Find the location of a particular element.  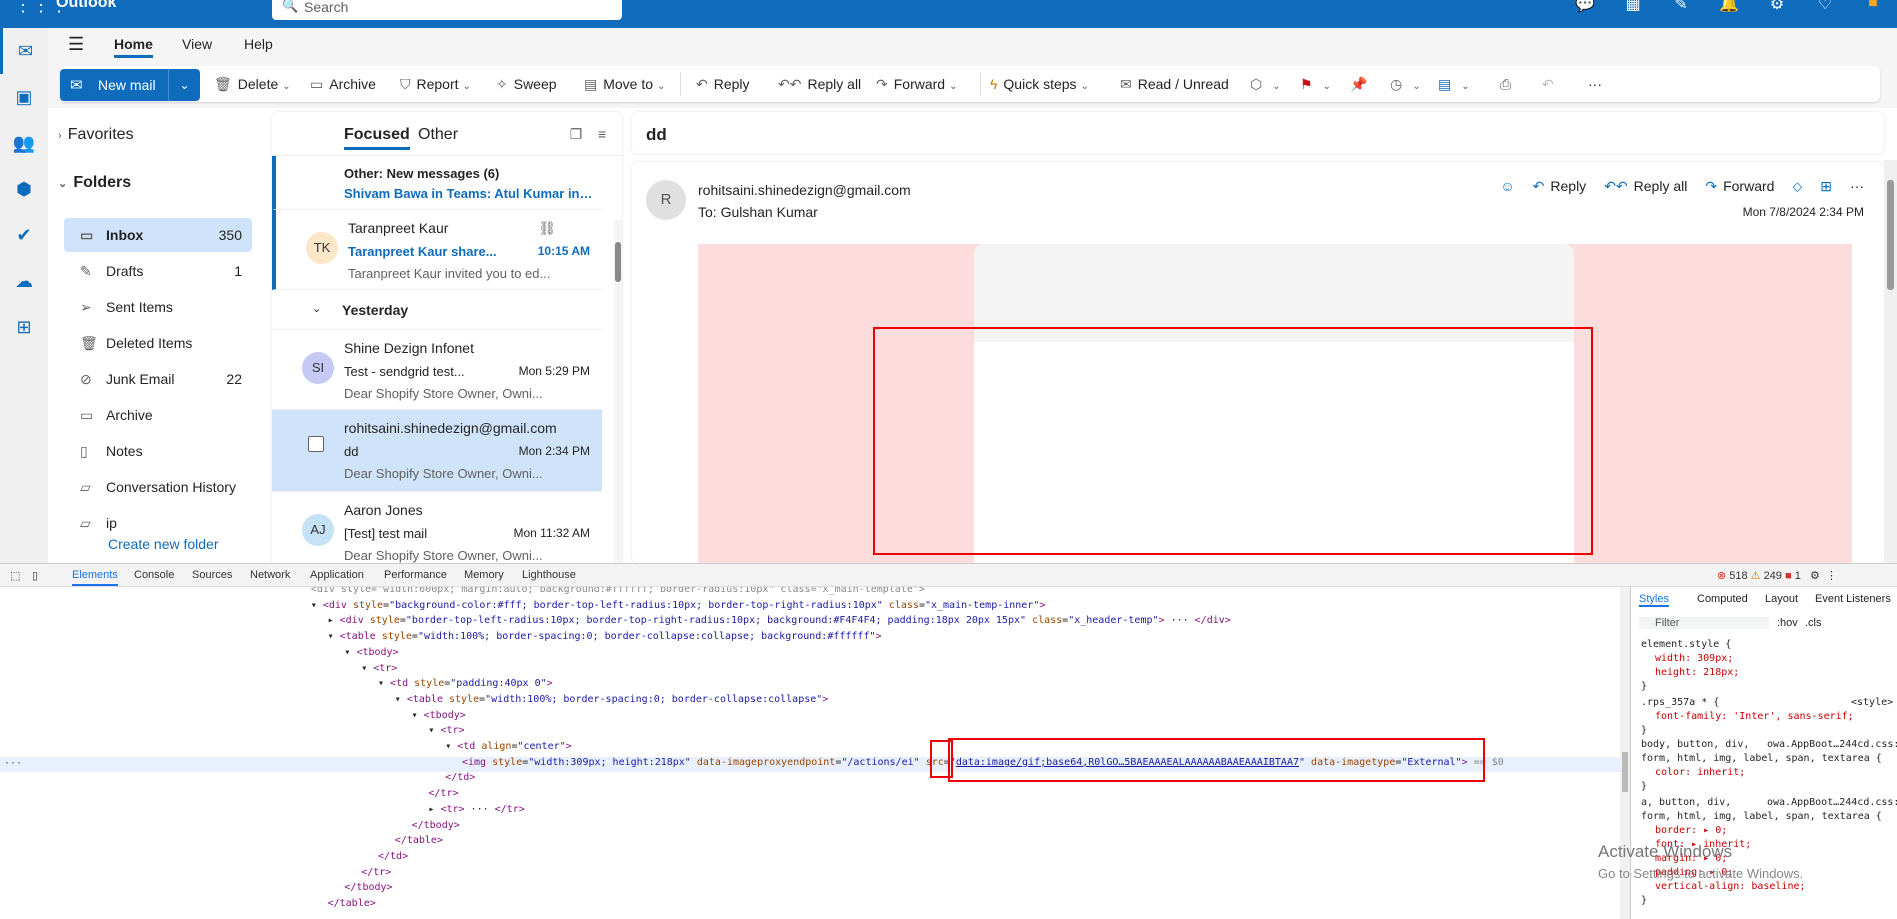

quick-steps-button: ϟ Quick steps ⌄ is located at coordinates (1039, 84).